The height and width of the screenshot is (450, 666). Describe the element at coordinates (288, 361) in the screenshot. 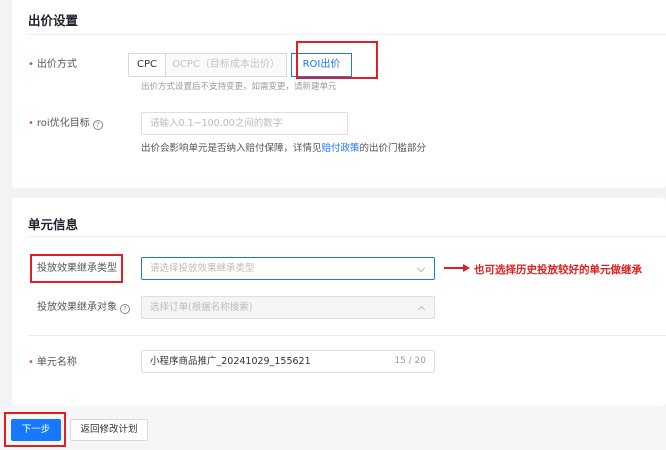

I see `unit-name-input: 小程序商品推广_20241029_155621 15 / 20` at that location.